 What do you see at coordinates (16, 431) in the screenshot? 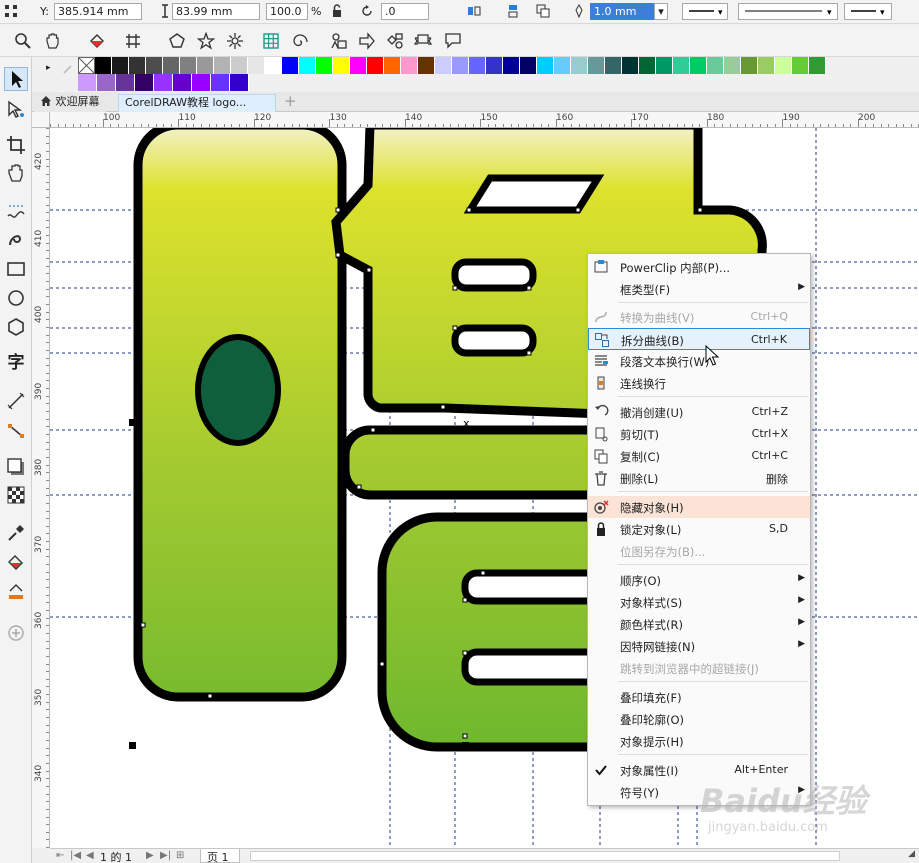
I see `connector-tool-icon` at bounding box center [16, 431].